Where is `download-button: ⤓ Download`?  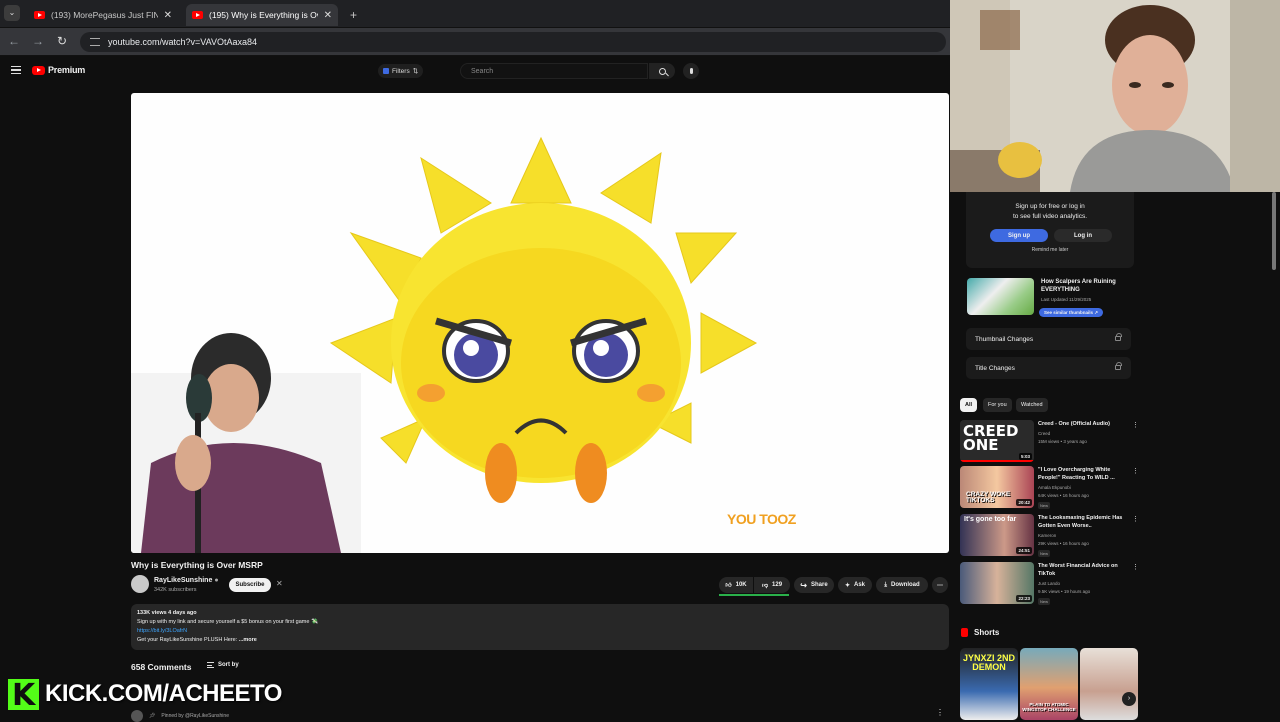 download-button: ⤓ Download is located at coordinates (902, 585).